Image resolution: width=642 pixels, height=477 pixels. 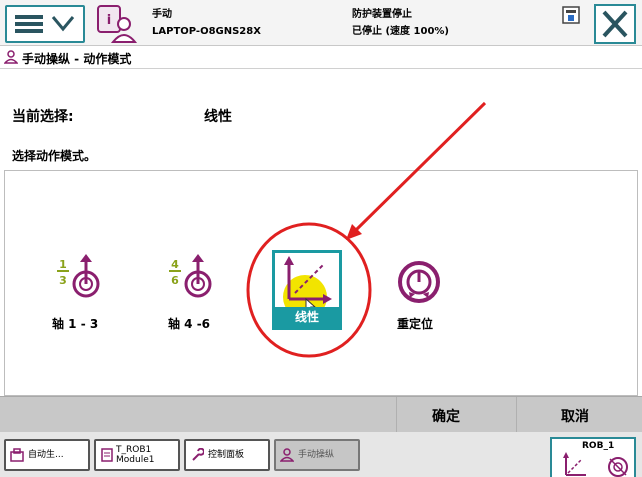 I want to click on robot-quickset-button: ROB_1, so click(x=593, y=457).